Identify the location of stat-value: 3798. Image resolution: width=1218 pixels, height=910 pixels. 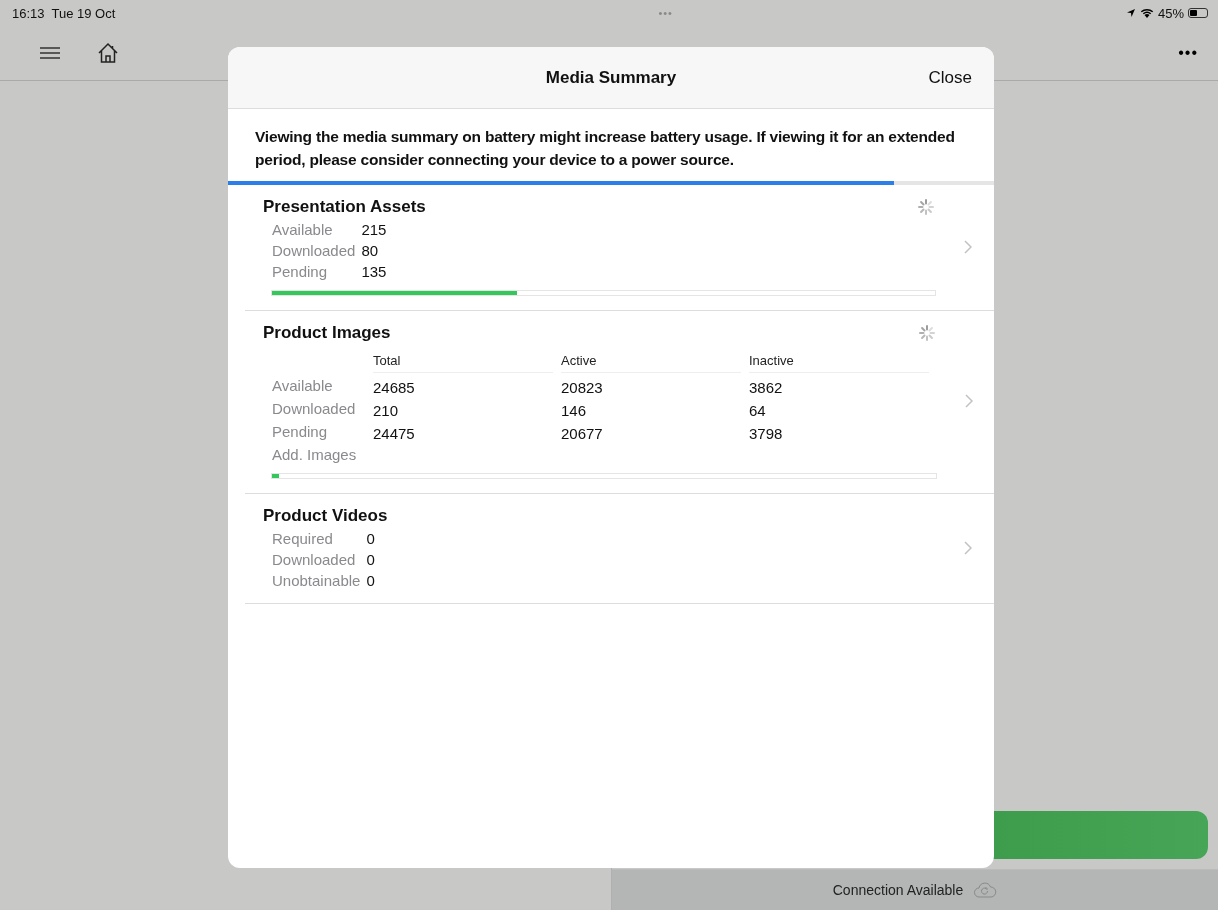
(766, 433).